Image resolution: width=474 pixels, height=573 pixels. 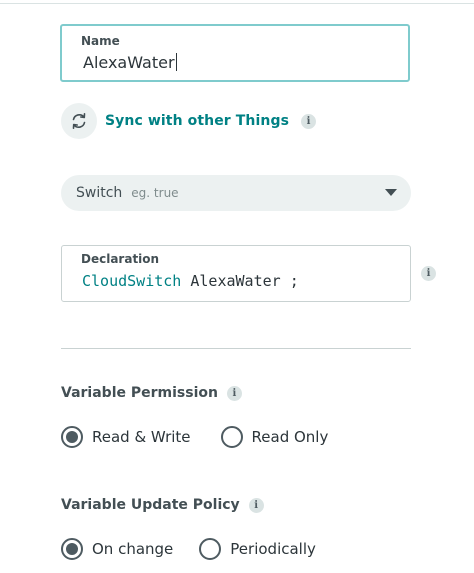 I want to click on declaration-box: Declaration CloudSwitch AlexaWater ;, so click(x=236, y=273).